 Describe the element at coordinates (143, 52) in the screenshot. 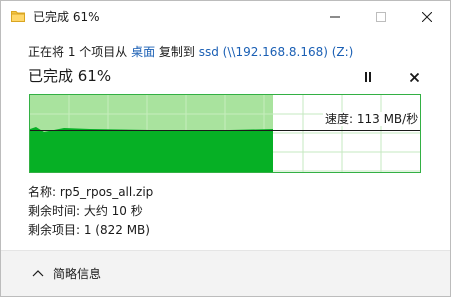

I see `source-link: 桌面` at that location.